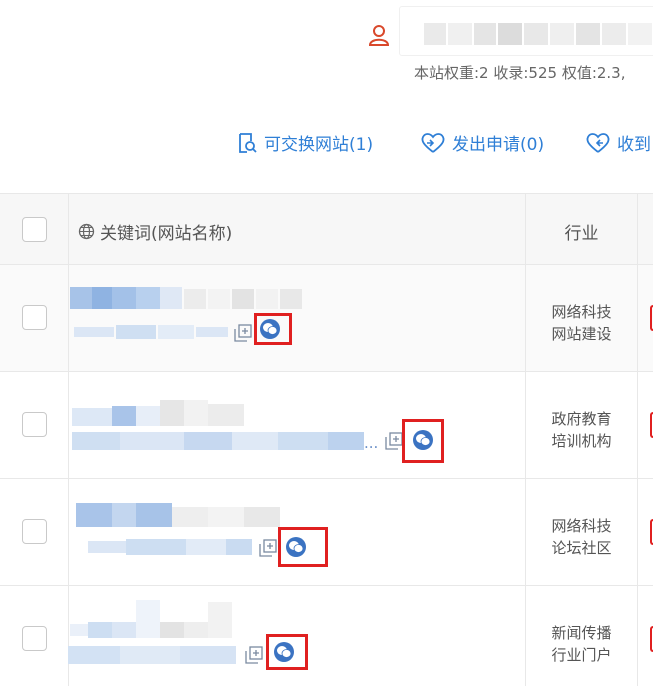 Image resolution: width=653 pixels, height=686 pixels. What do you see at coordinates (581, 430) in the screenshot?
I see `industry-cell: 政府教育 培训机构` at bounding box center [581, 430].